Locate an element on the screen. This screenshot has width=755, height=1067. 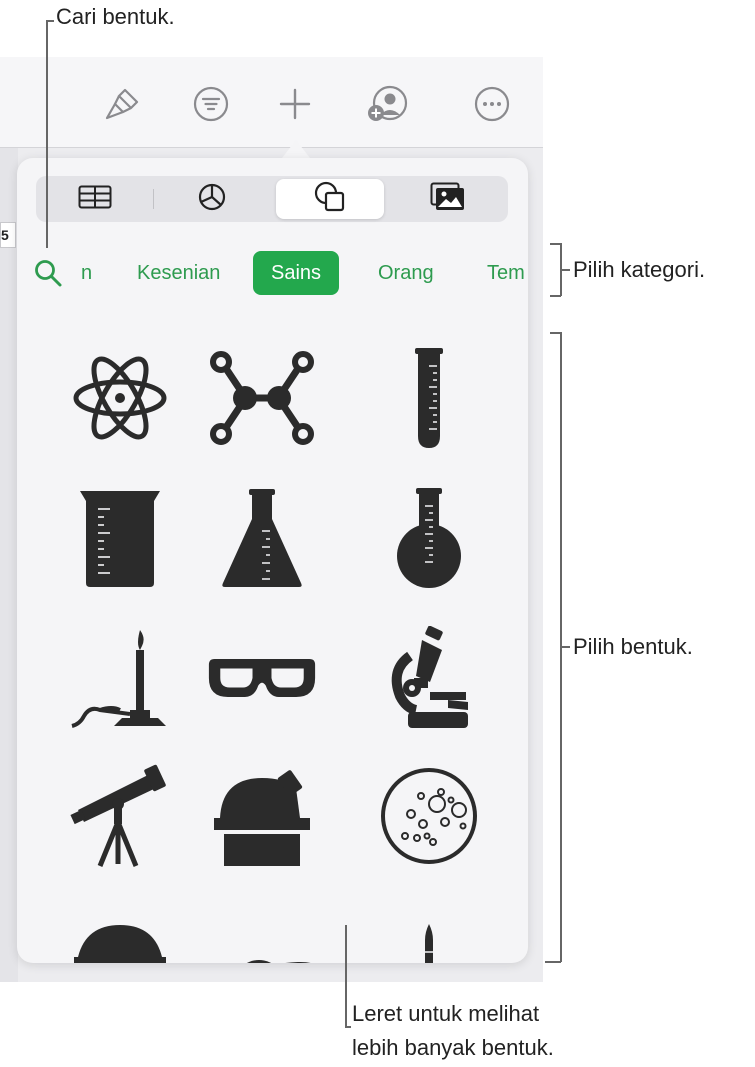
category-item: Tem is located at coordinates (506, 273).